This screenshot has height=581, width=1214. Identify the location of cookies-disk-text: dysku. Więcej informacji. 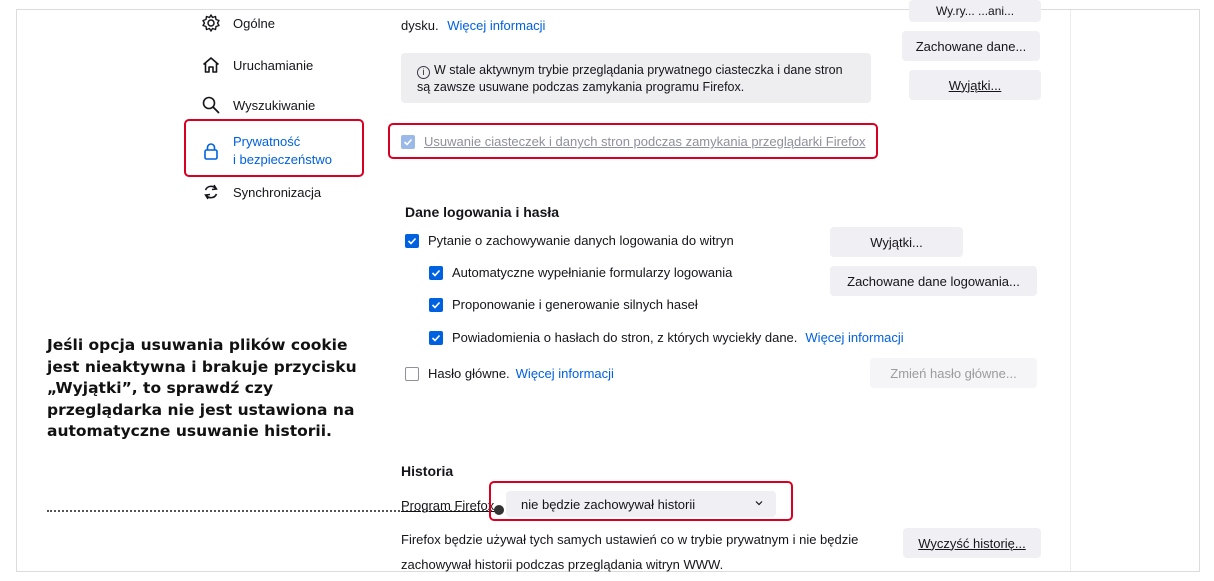
(473, 25).